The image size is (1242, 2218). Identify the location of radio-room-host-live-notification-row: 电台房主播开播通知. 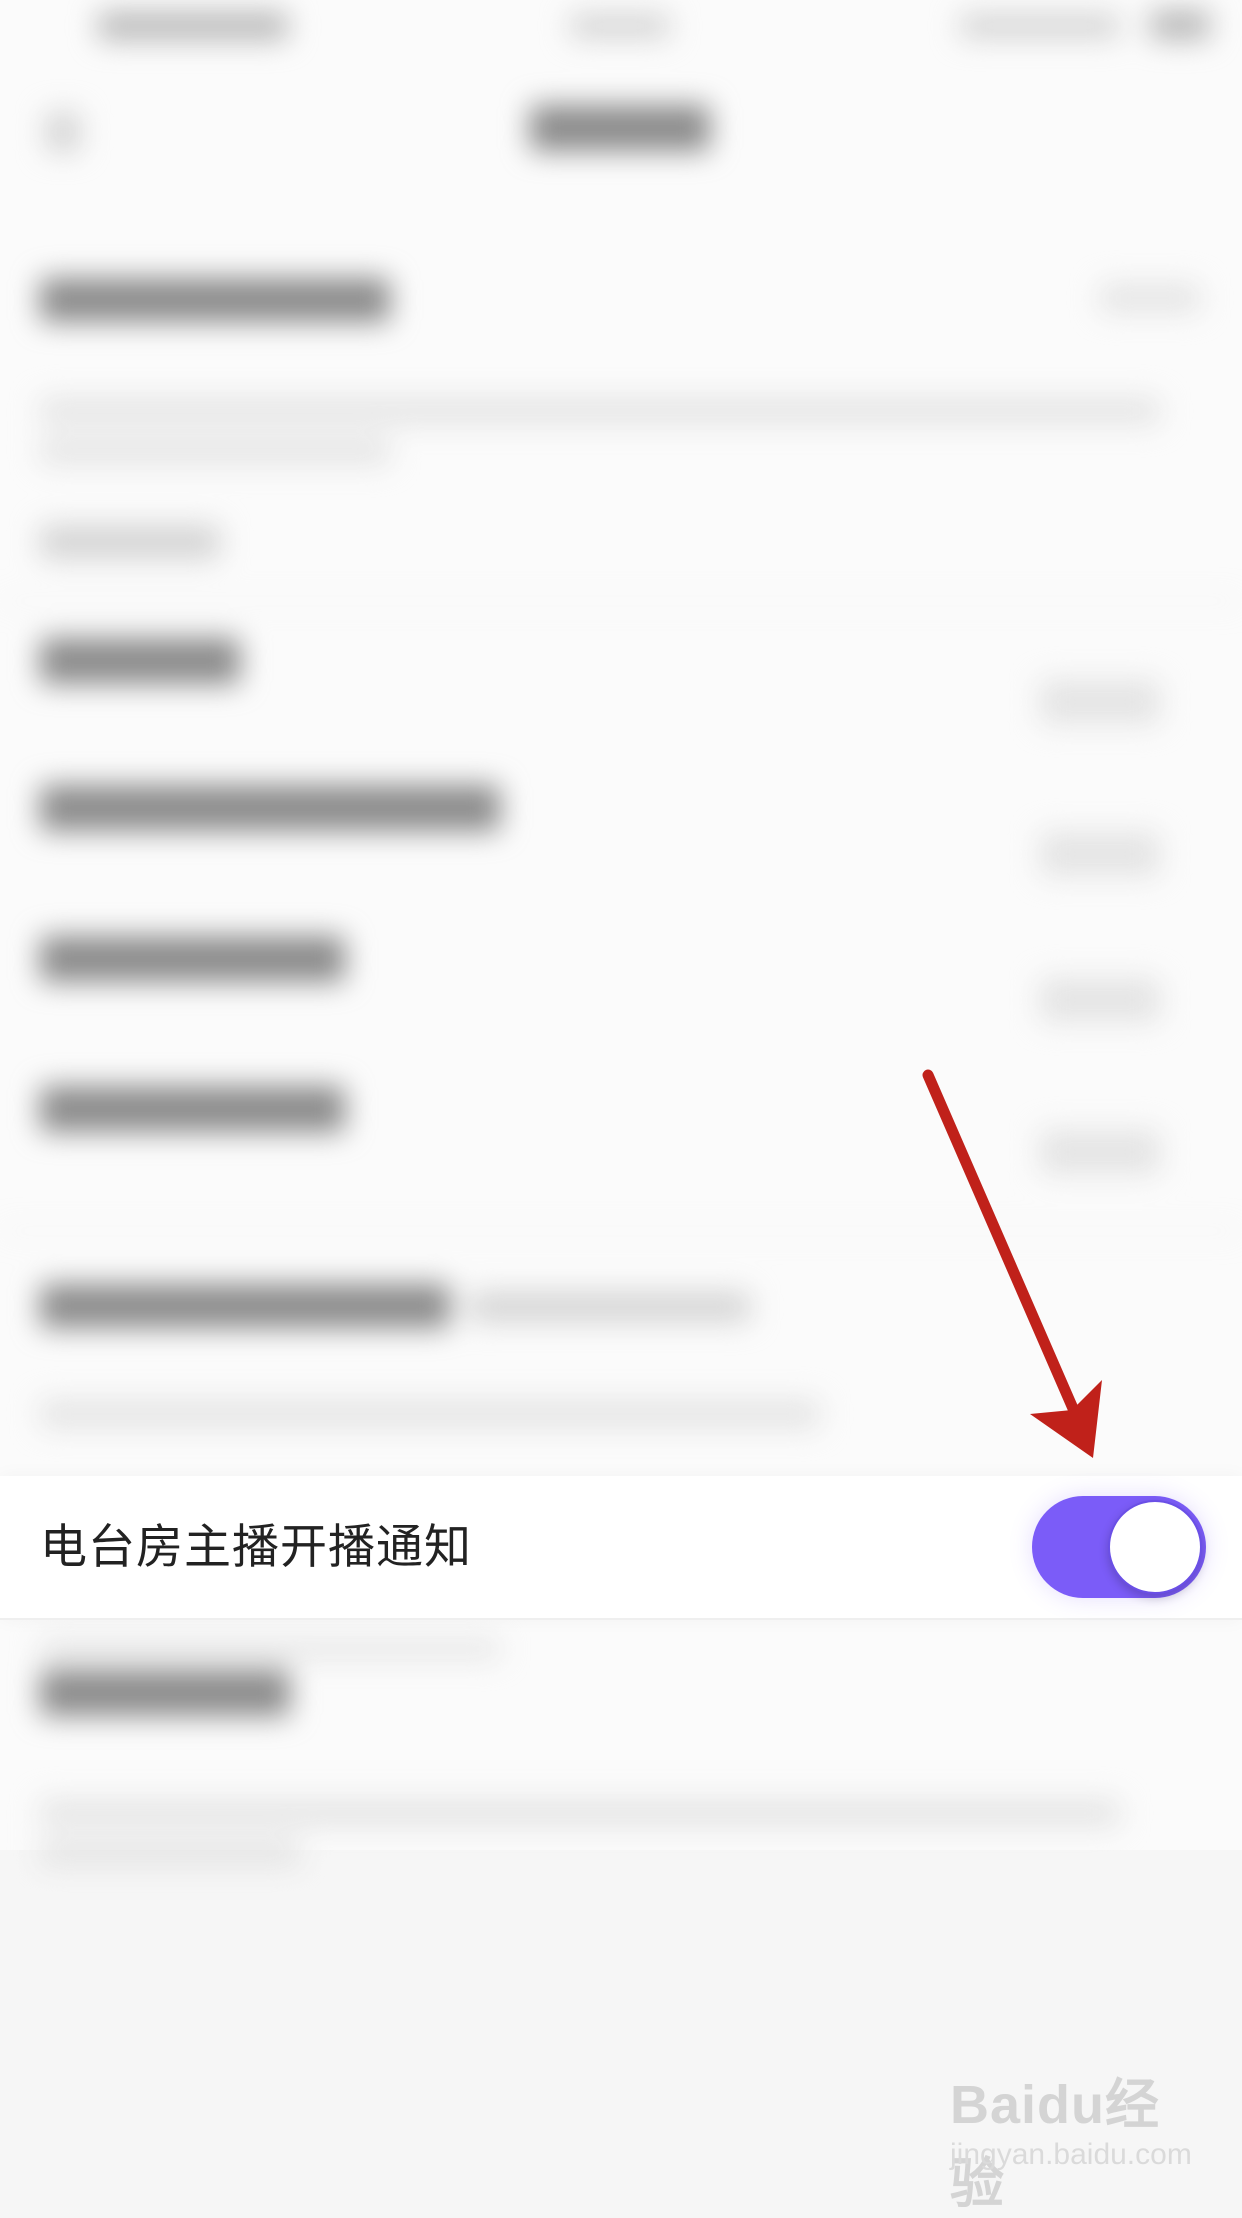
(621, 1548).